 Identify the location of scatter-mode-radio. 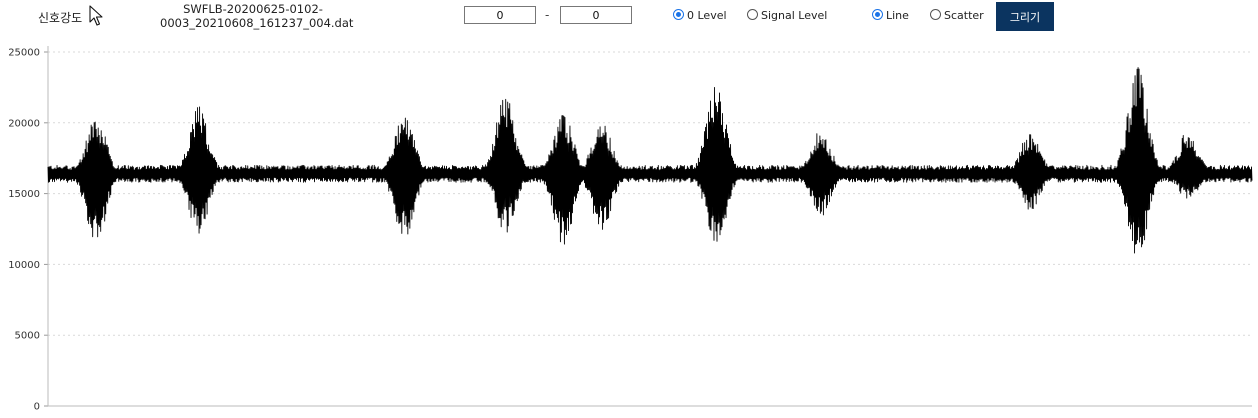
(935, 14).